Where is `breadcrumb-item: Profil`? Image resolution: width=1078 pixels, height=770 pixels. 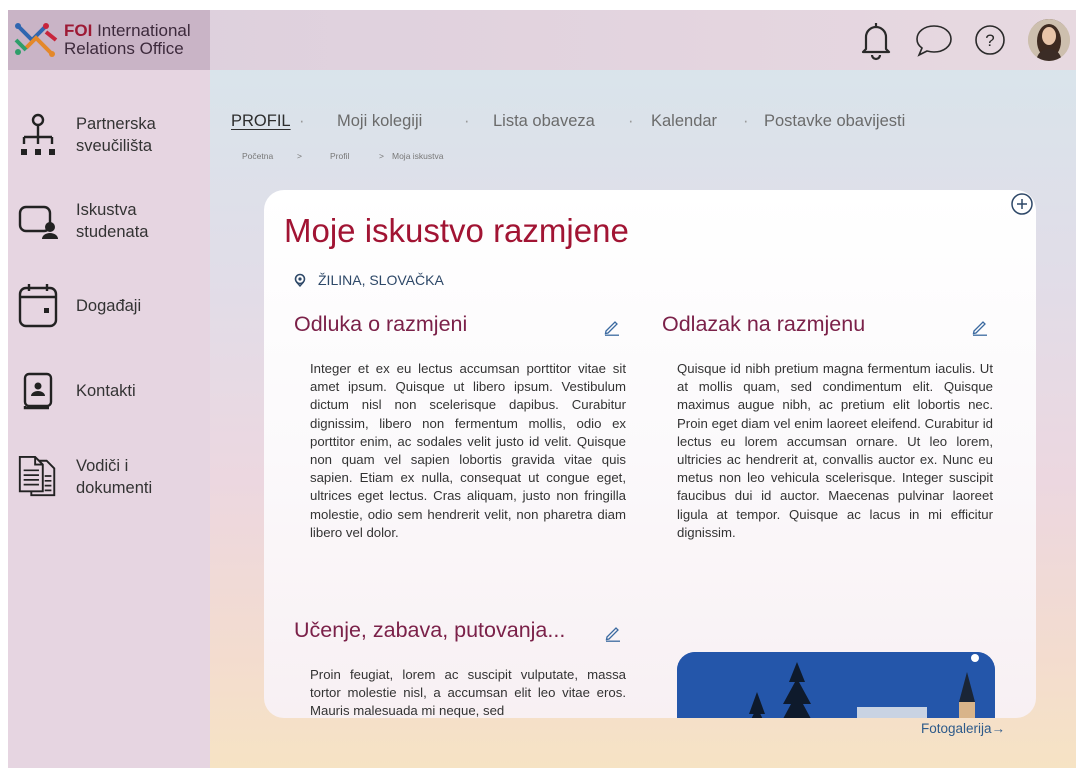 breadcrumb-item: Profil is located at coordinates (339, 156).